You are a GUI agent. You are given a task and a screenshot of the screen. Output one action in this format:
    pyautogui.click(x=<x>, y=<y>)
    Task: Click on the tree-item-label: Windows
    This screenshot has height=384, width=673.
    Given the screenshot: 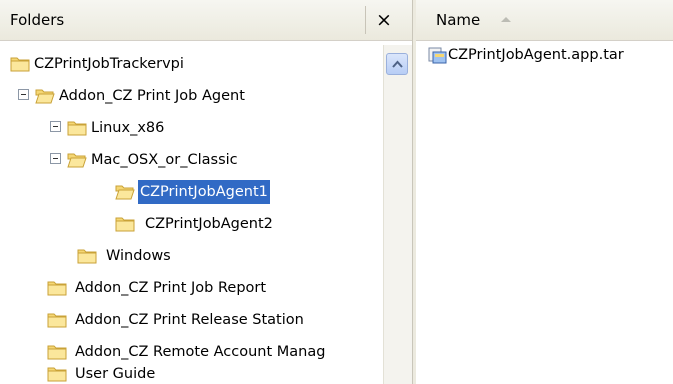 What is the action you would take?
    pyautogui.click(x=138, y=256)
    